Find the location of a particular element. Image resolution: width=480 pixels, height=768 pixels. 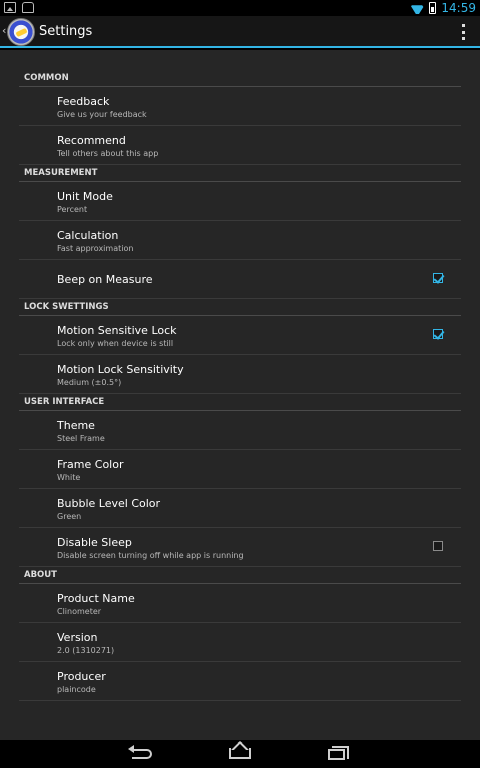

preference-summary: Steel Frame is located at coordinates (81, 438).